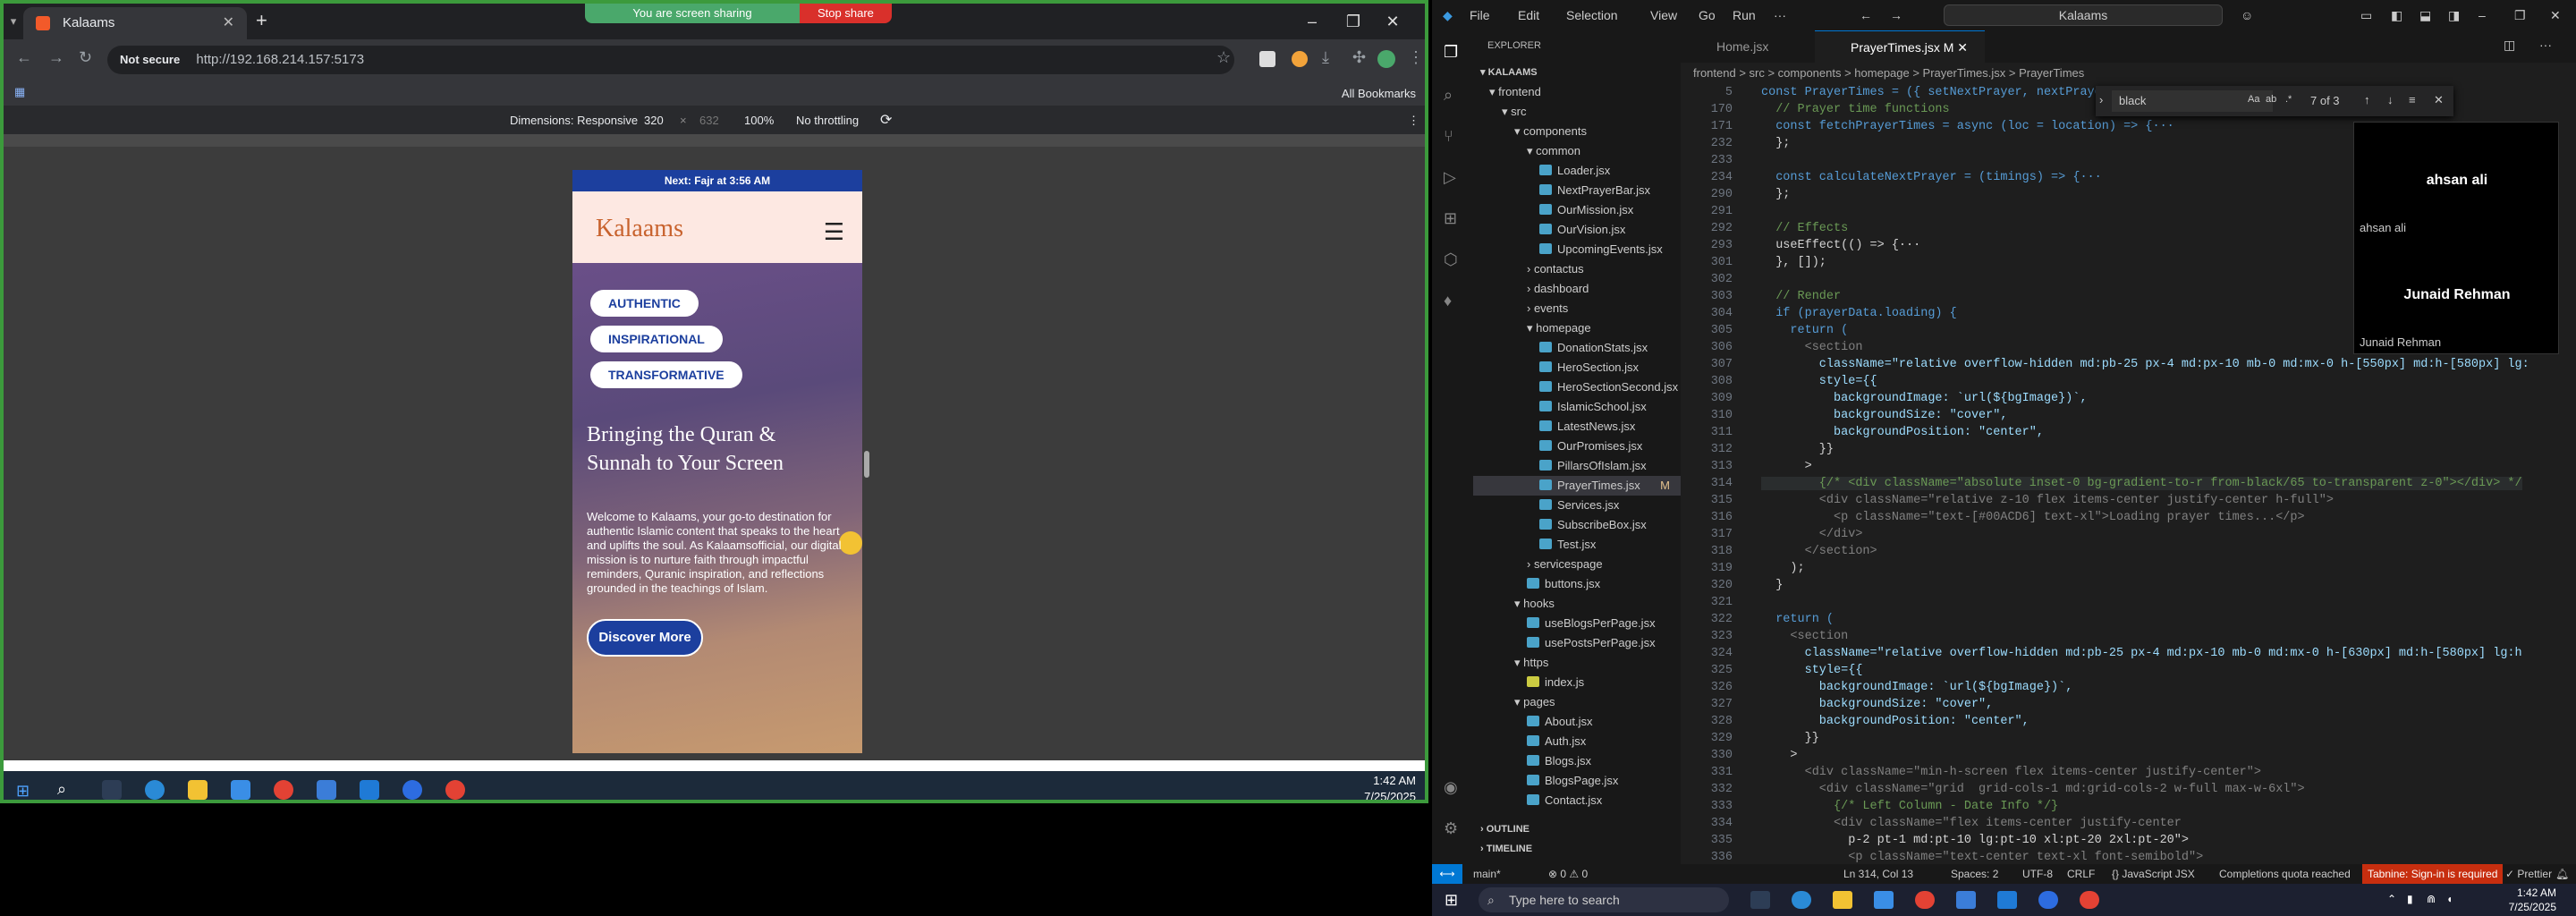 The height and width of the screenshot is (916, 2576). Describe the element at coordinates (1545, 781) in the screenshot. I see `file-item: BlogsPage.jsx` at that location.